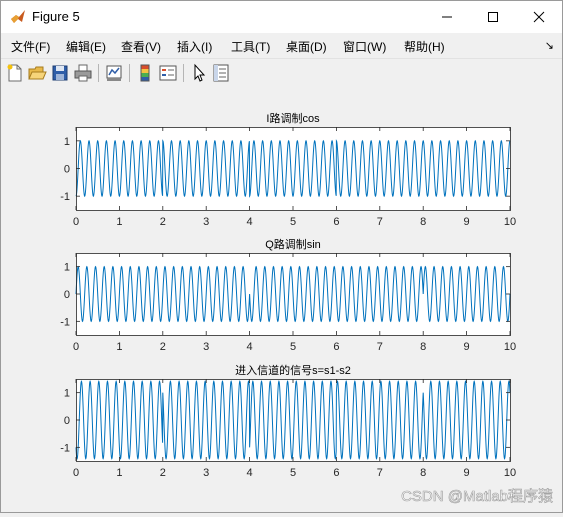  Describe the element at coordinates (145, 73) in the screenshot. I see `insert-colorbar-icon` at that location.